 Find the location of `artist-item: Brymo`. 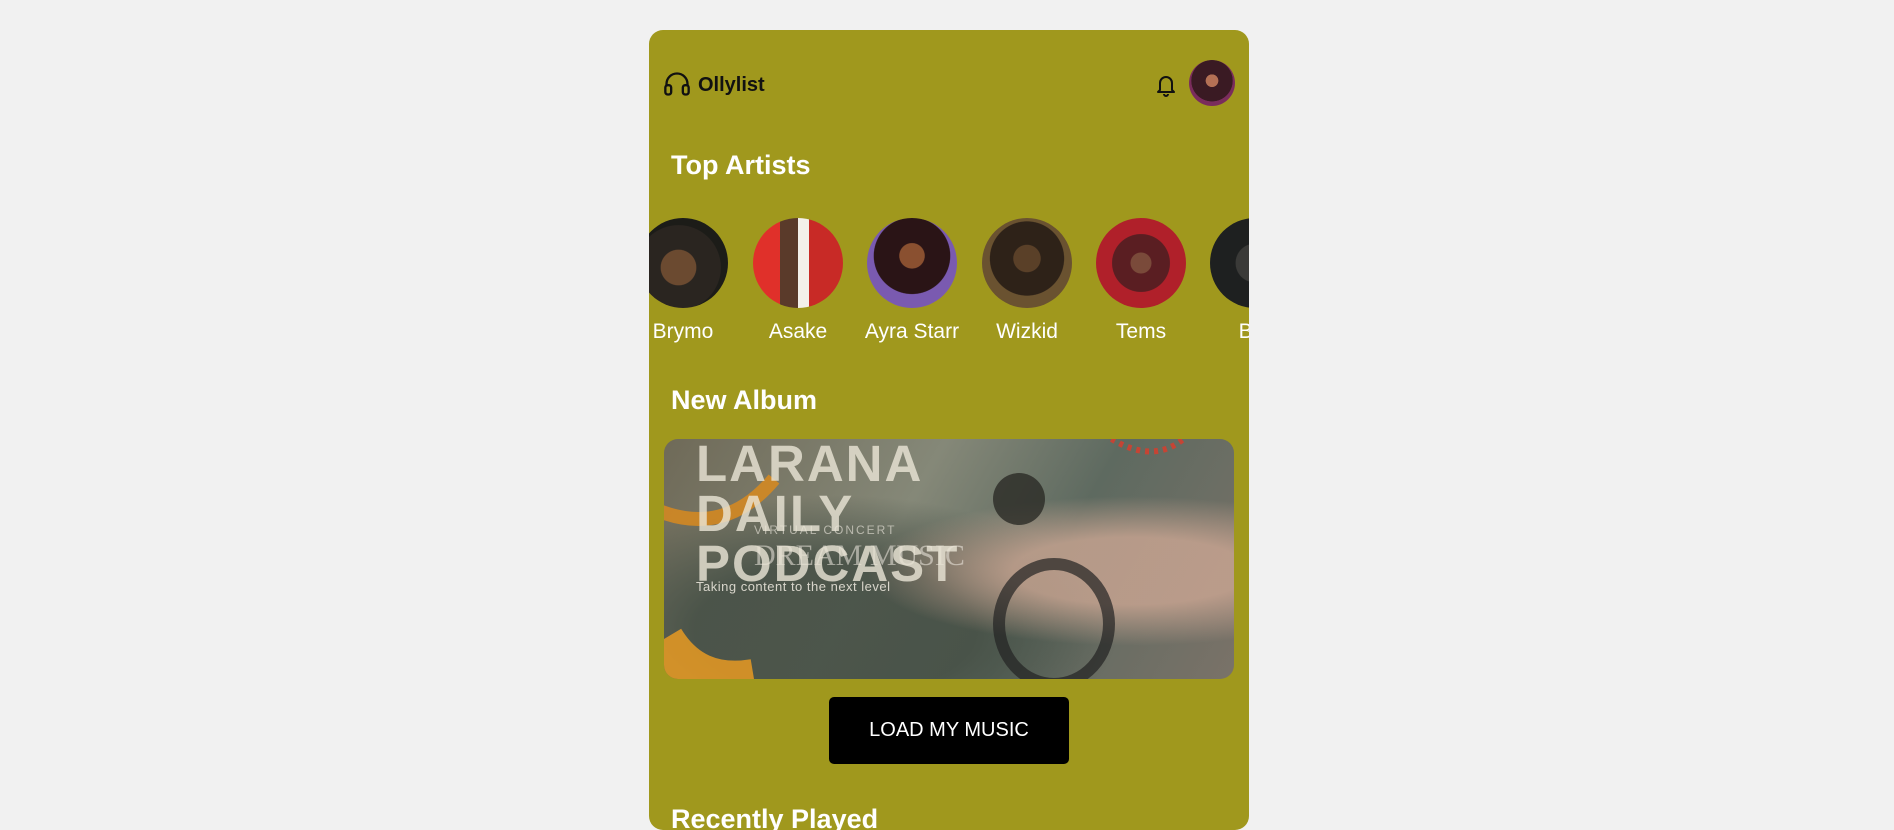

artist-item: Brymo is located at coordinates (693, 281).